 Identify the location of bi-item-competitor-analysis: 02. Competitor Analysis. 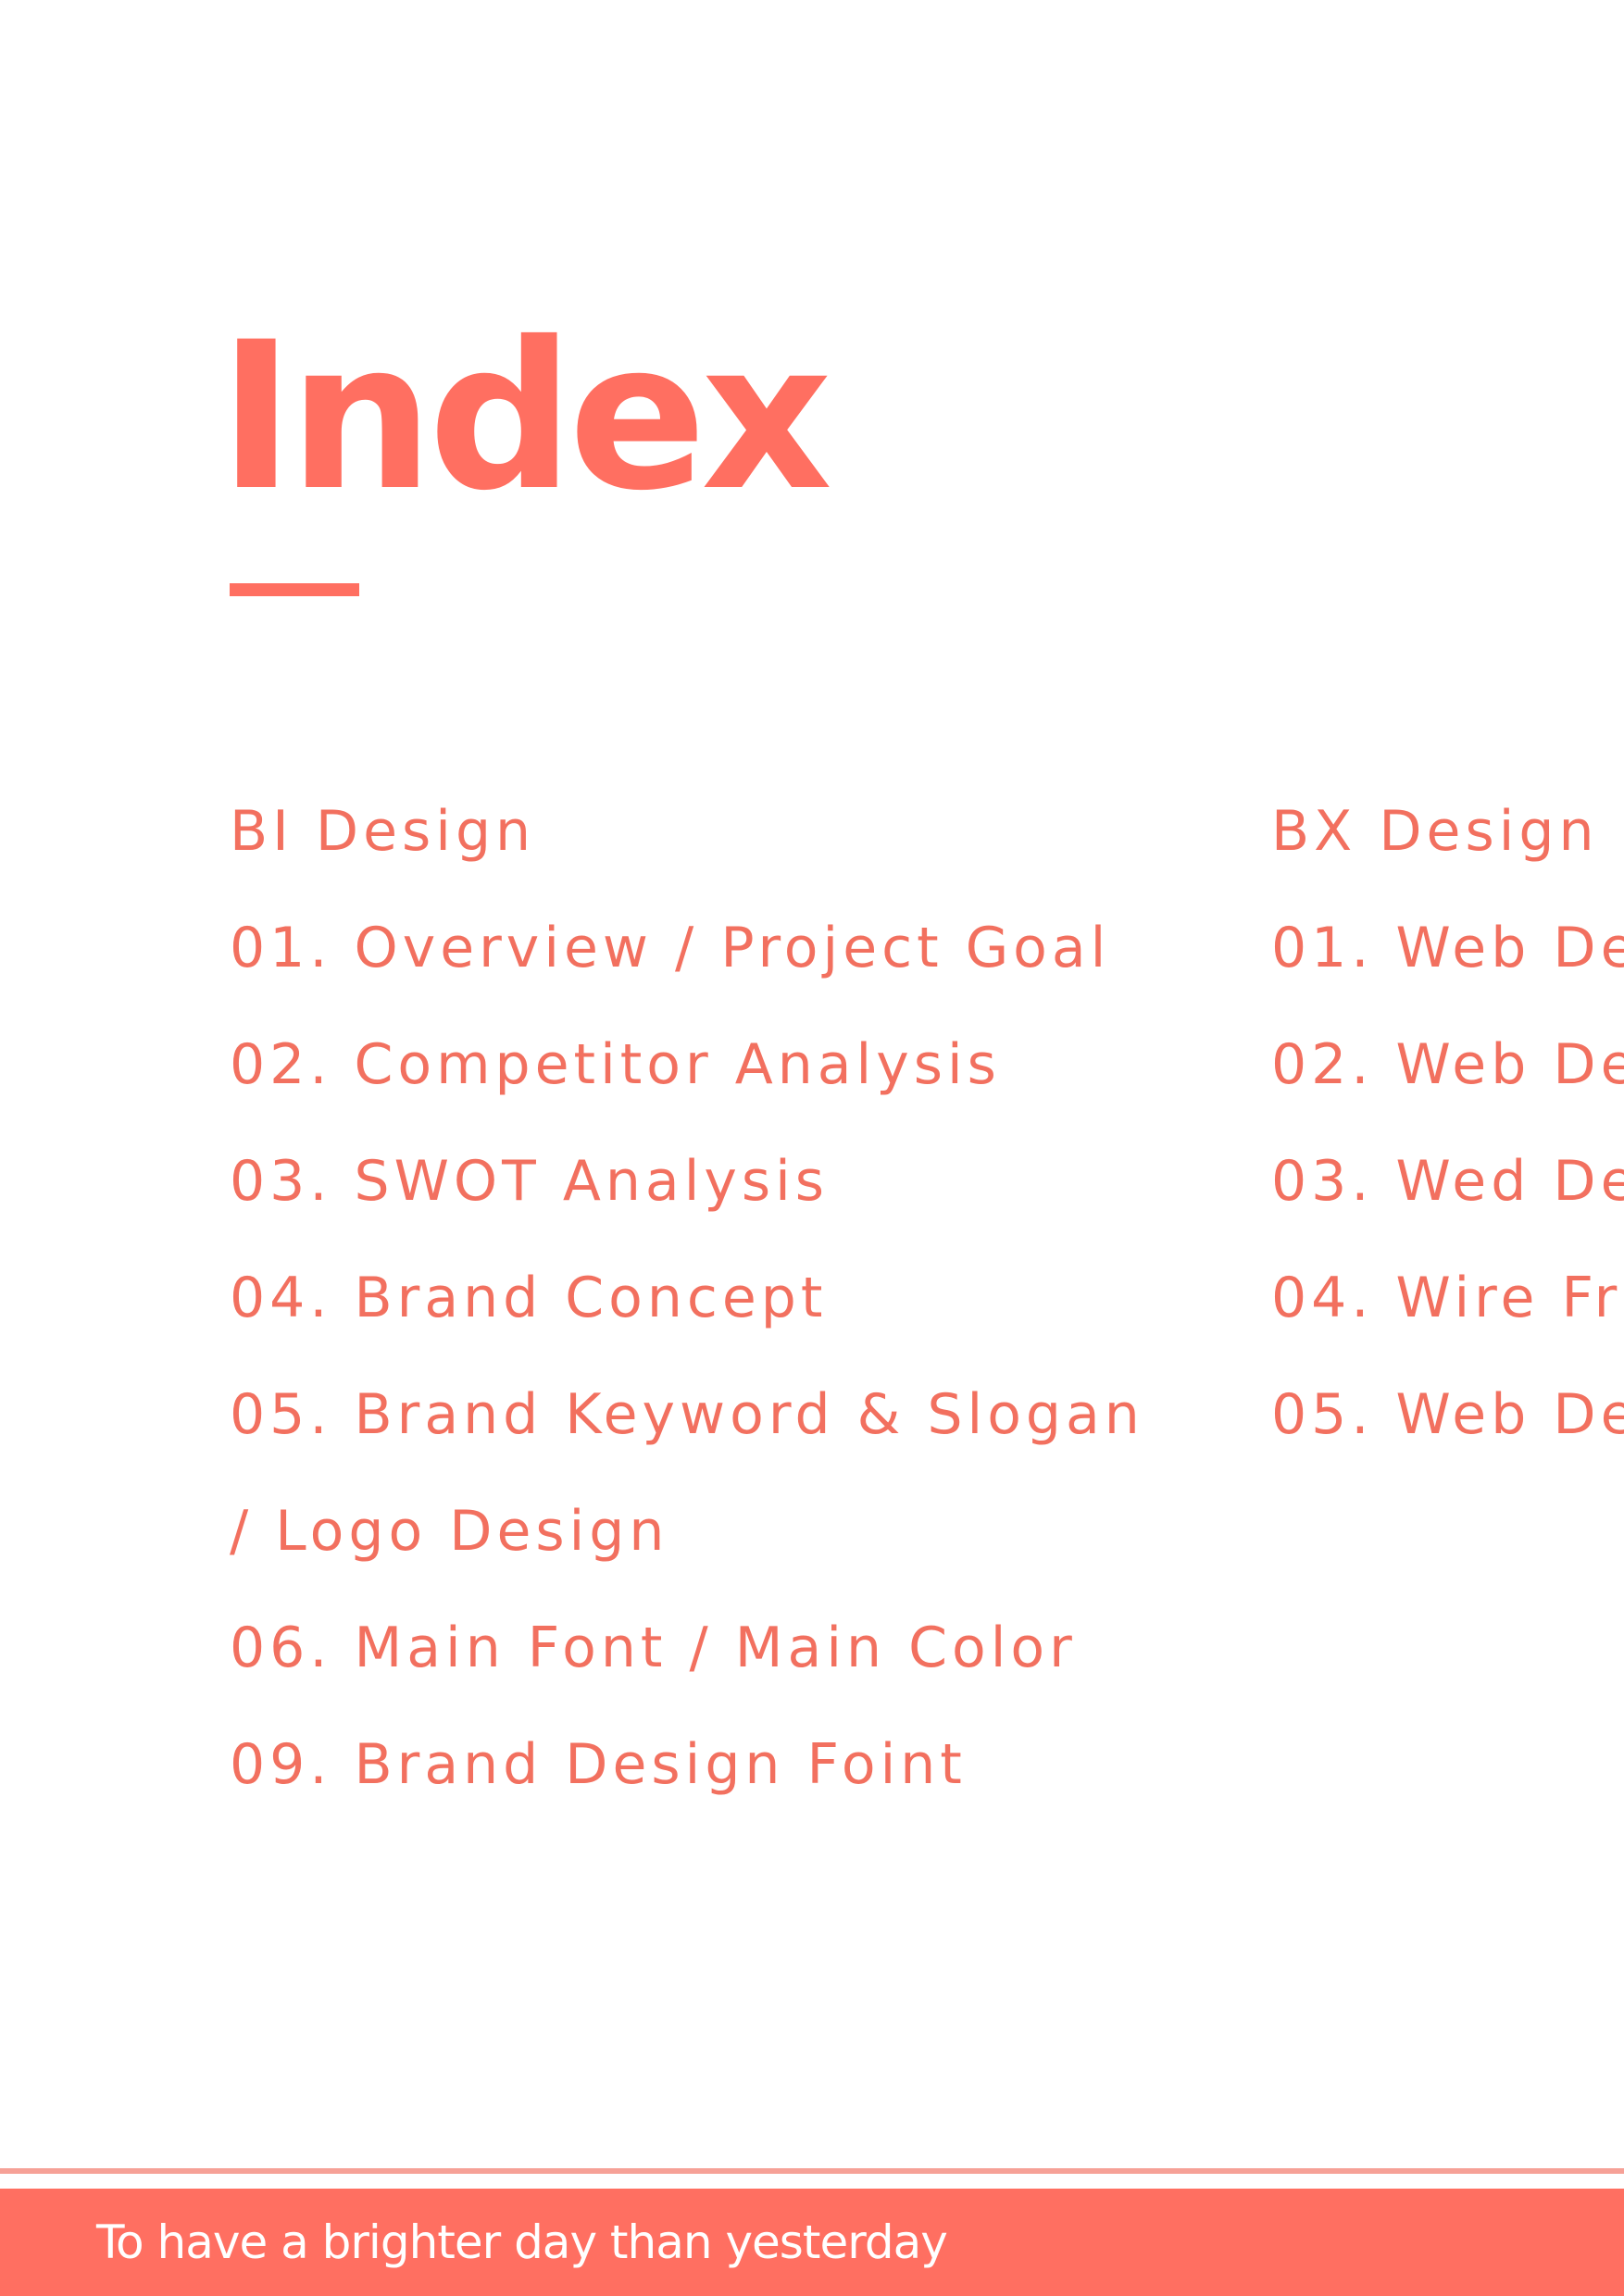
(615, 1064).